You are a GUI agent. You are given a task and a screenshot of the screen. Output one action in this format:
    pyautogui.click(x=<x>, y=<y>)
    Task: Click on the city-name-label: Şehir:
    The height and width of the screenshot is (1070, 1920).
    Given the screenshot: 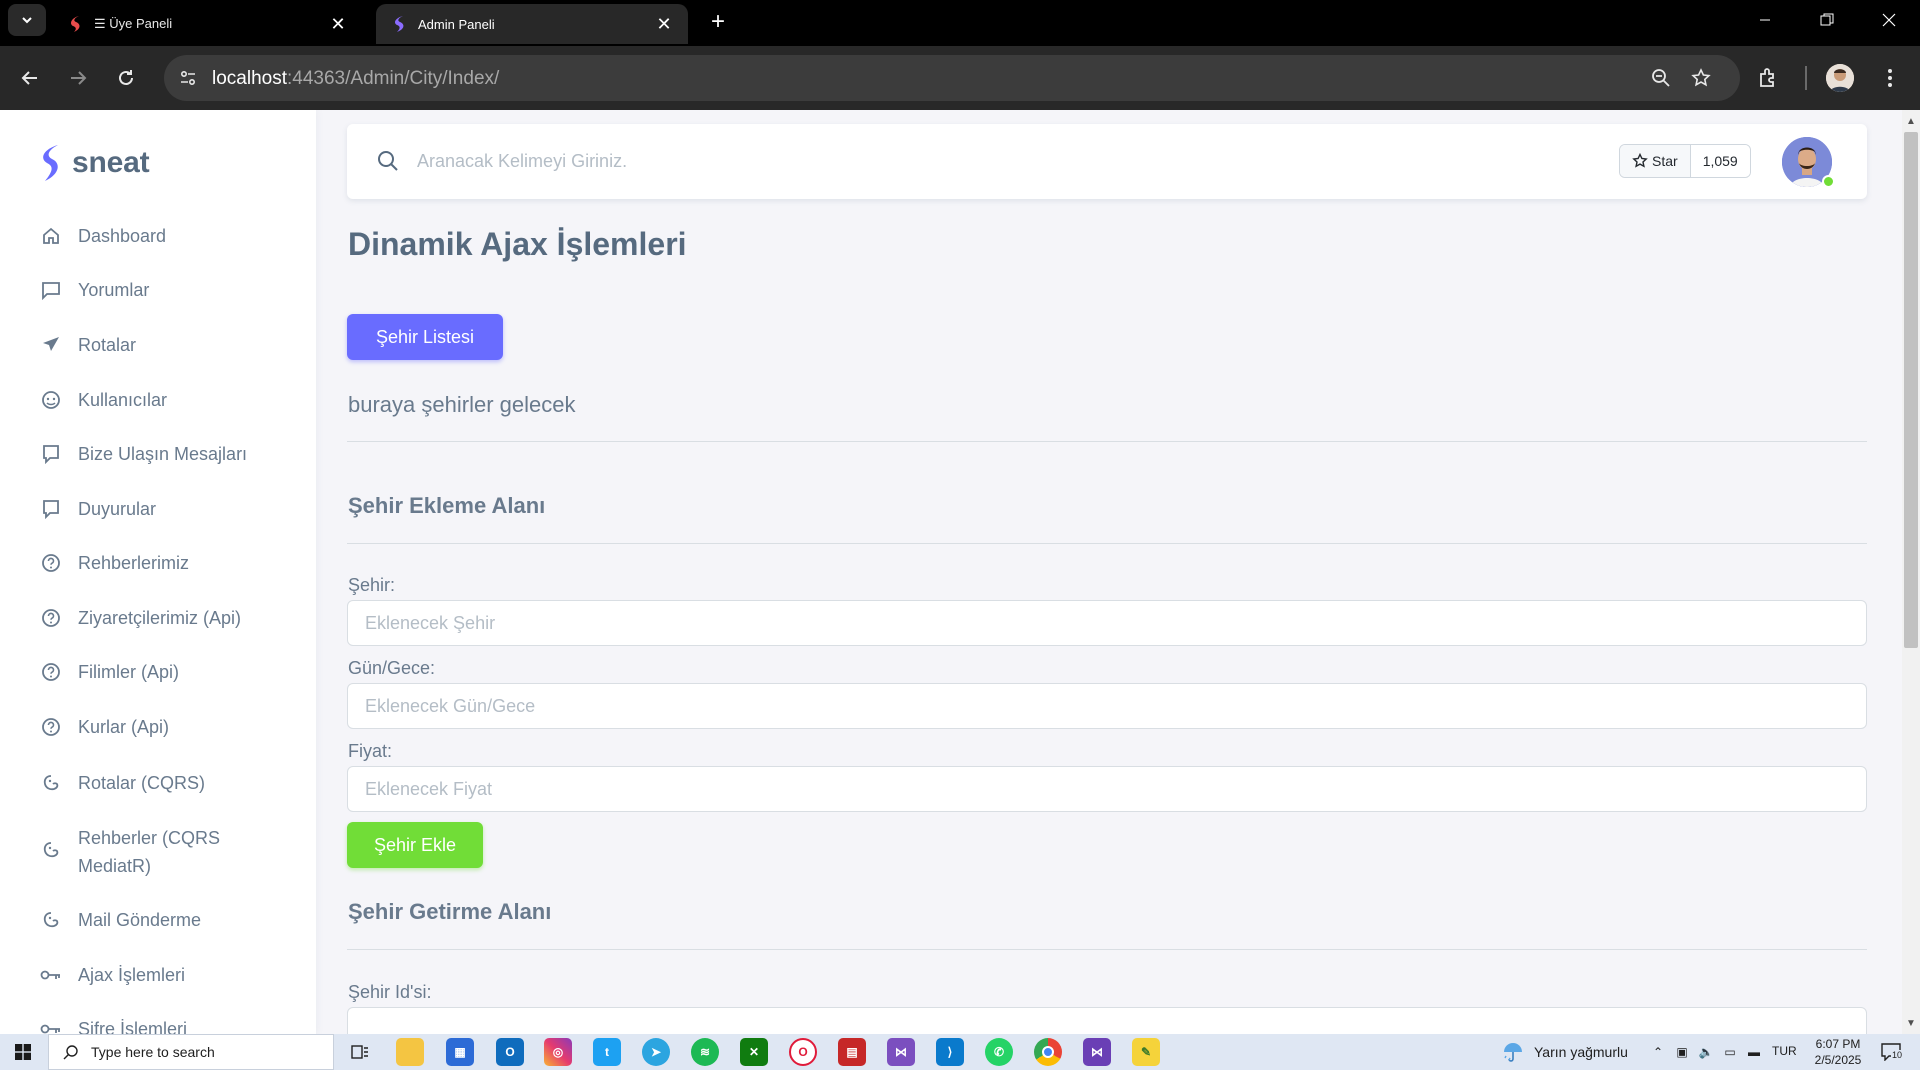 What is the action you would take?
    pyautogui.click(x=372, y=585)
    